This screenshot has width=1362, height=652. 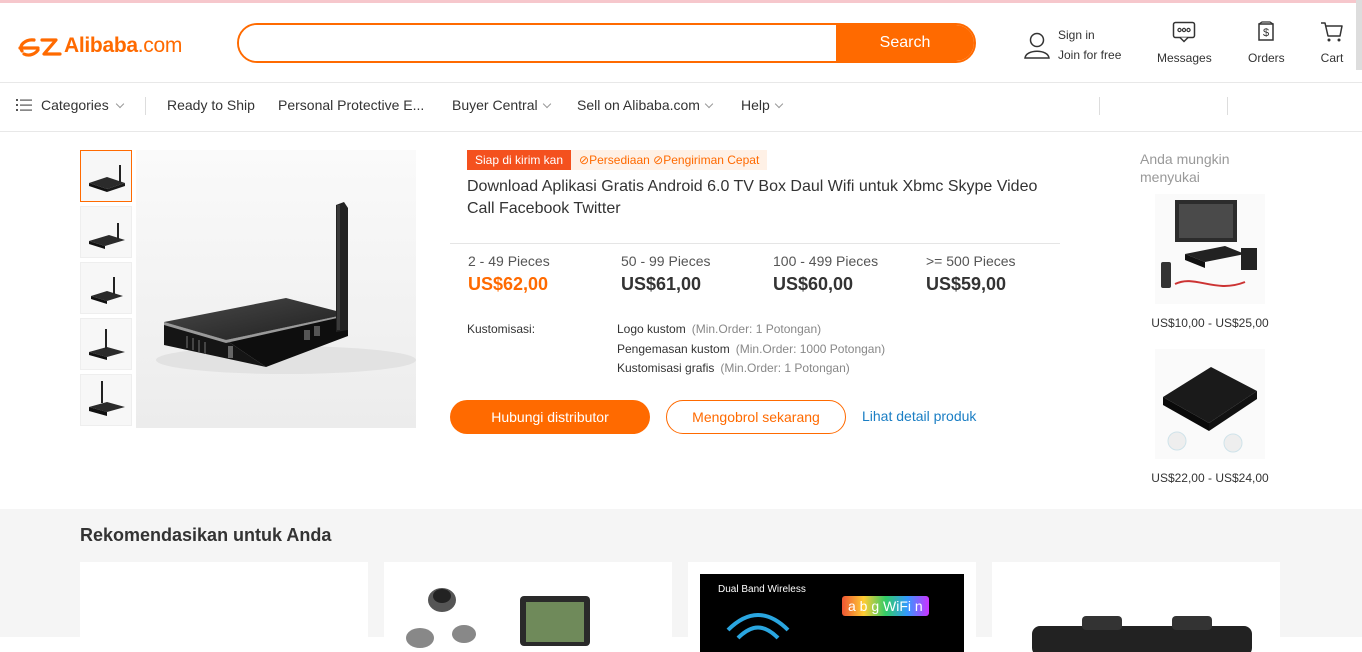 I want to click on customization-label: Kustomisasi:, so click(x=501, y=329).